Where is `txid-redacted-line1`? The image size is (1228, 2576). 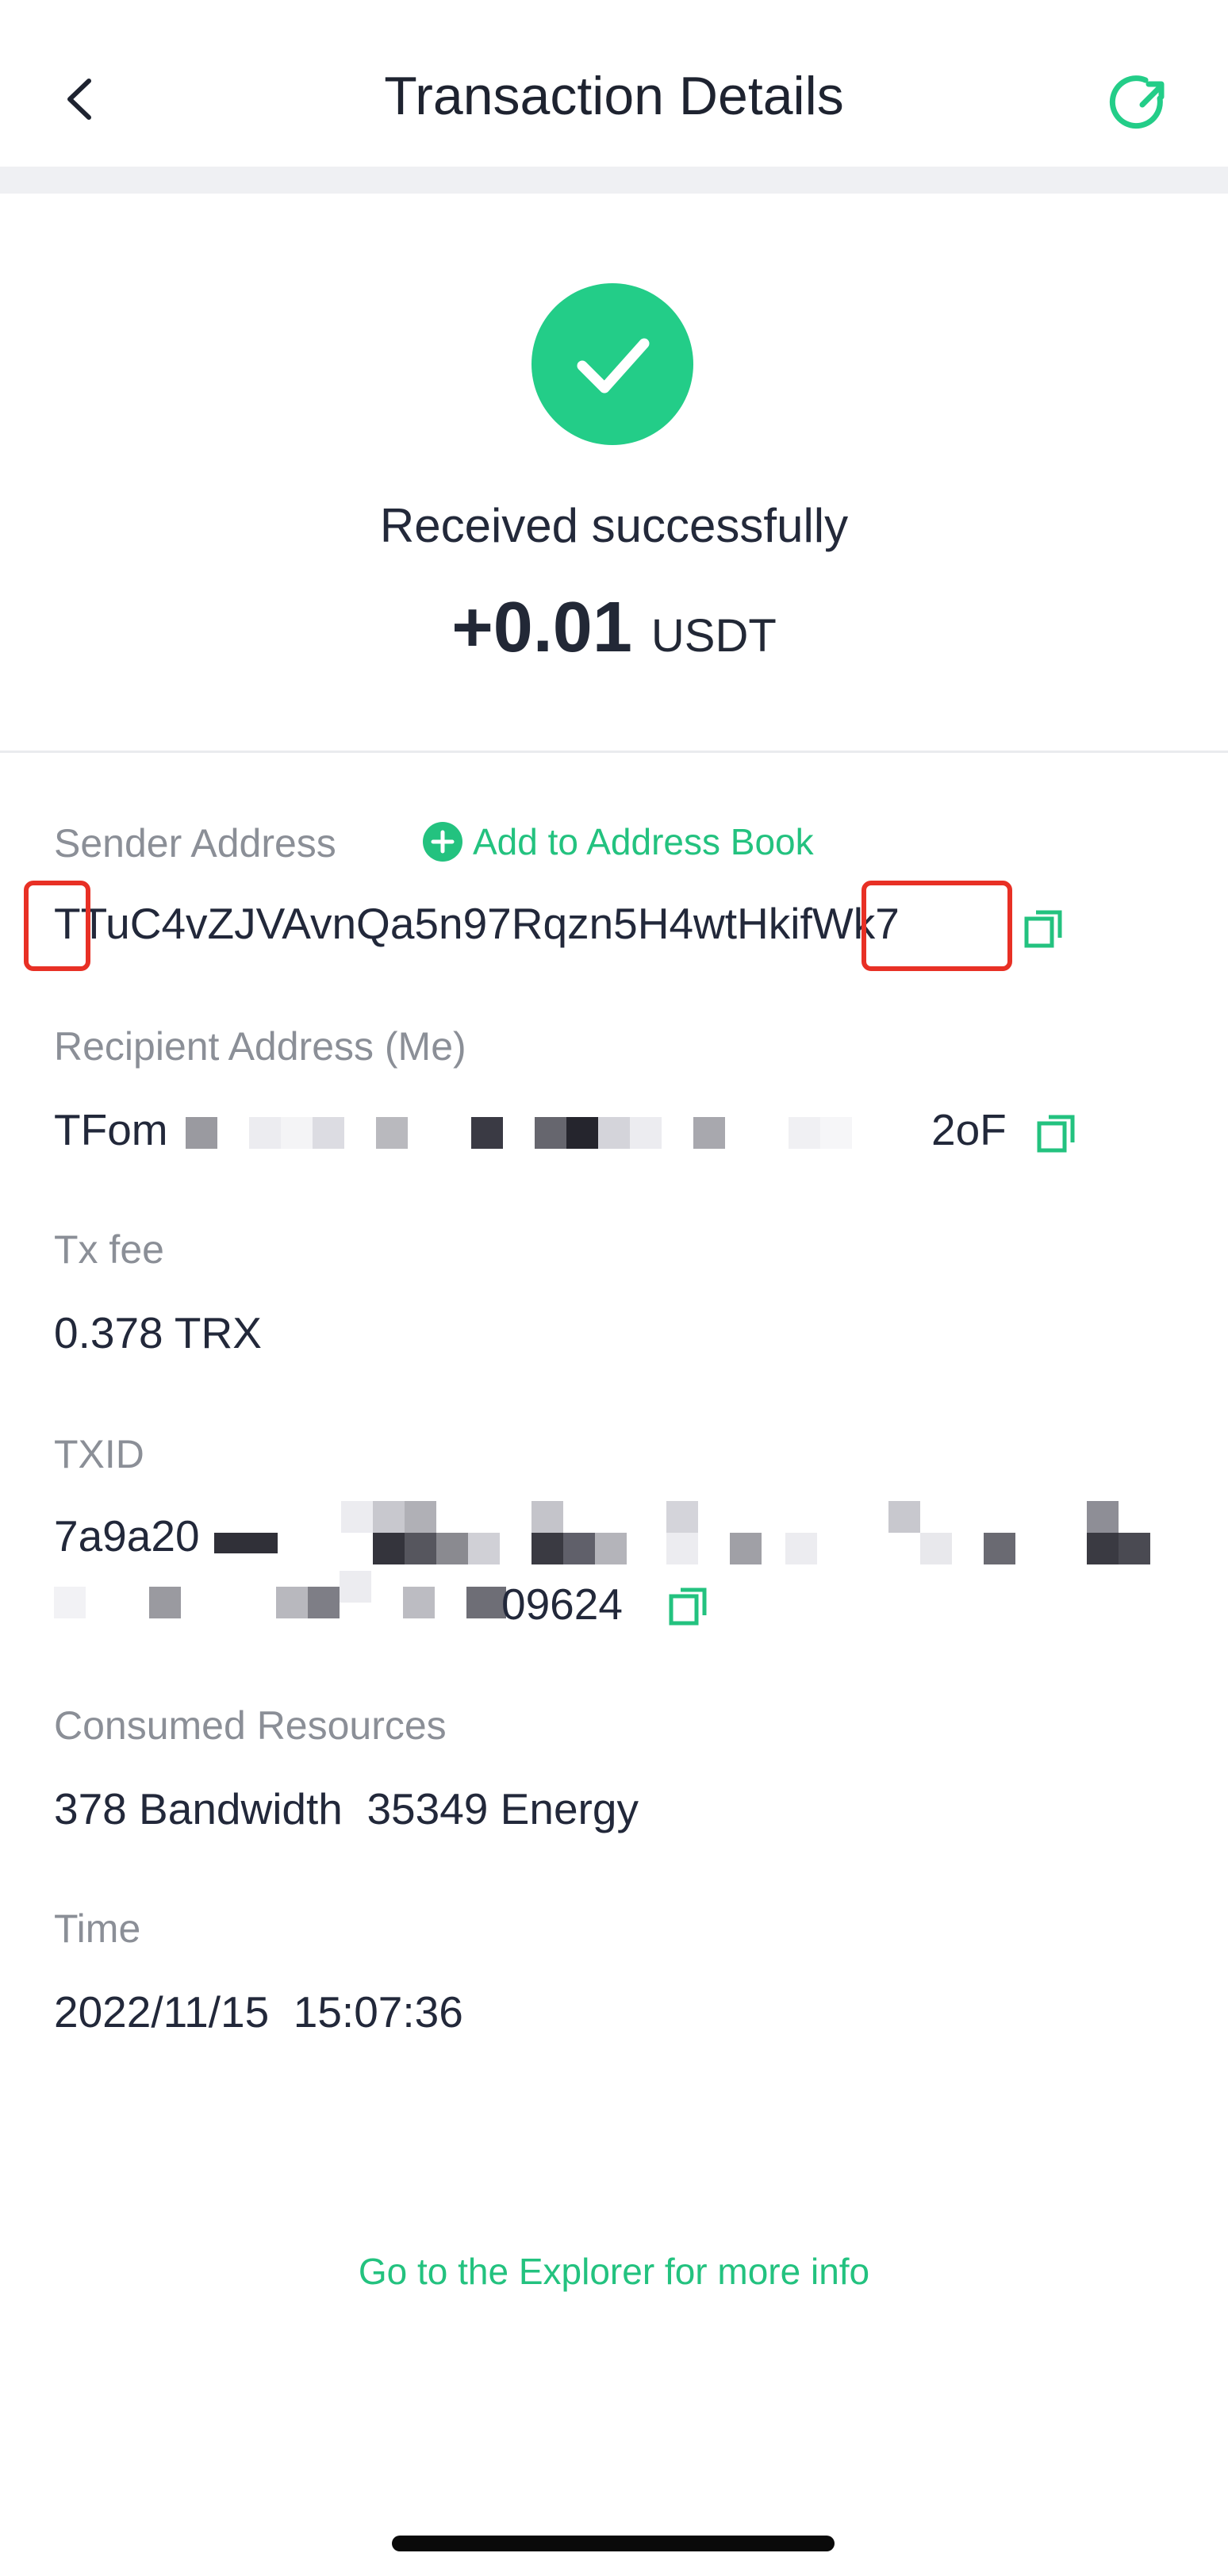
txid-redacted-line1 is located at coordinates (682, 1531).